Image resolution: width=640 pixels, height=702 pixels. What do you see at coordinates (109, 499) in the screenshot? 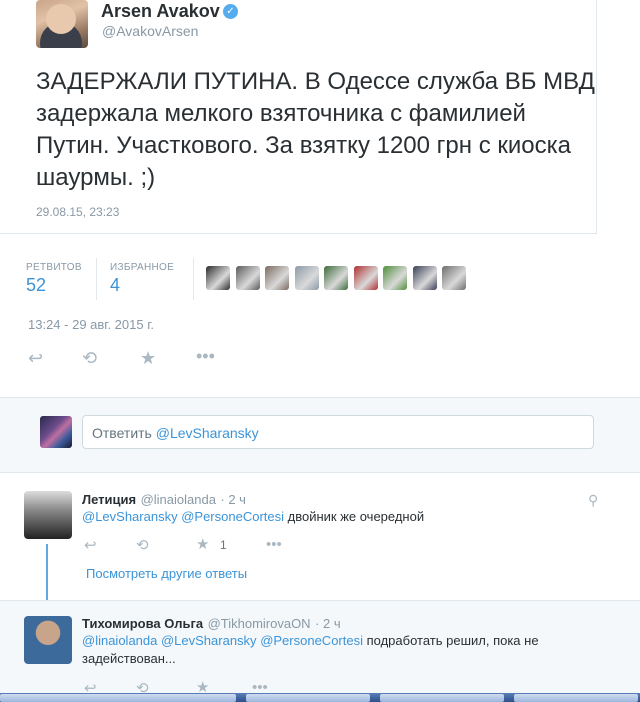
I see `reply-author-name: Летиция` at bounding box center [109, 499].